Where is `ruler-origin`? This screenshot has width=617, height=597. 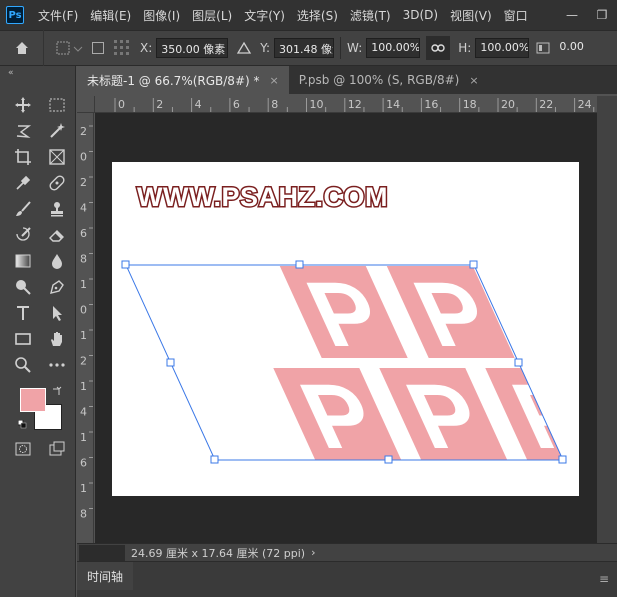
ruler-origin is located at coordinates (86, 104).